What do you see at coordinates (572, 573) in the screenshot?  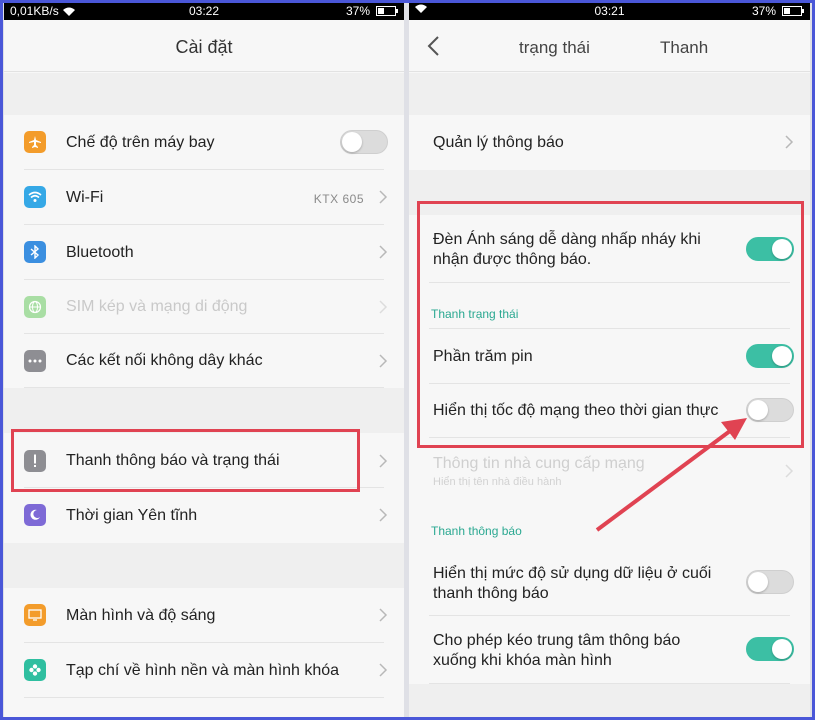 I see `data-usage-label-line1: Hiển thị mức độ sử dụng dữ liệu ở cuối` at bounding box center [572, 573].